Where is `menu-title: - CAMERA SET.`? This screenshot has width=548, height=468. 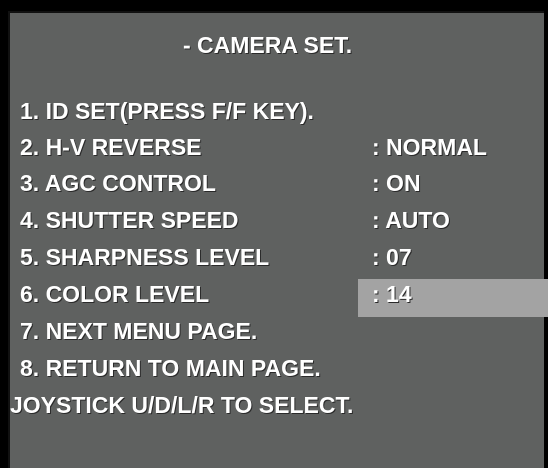 menu-title: - CAMERA SET. is located at coordinates (268, 45).